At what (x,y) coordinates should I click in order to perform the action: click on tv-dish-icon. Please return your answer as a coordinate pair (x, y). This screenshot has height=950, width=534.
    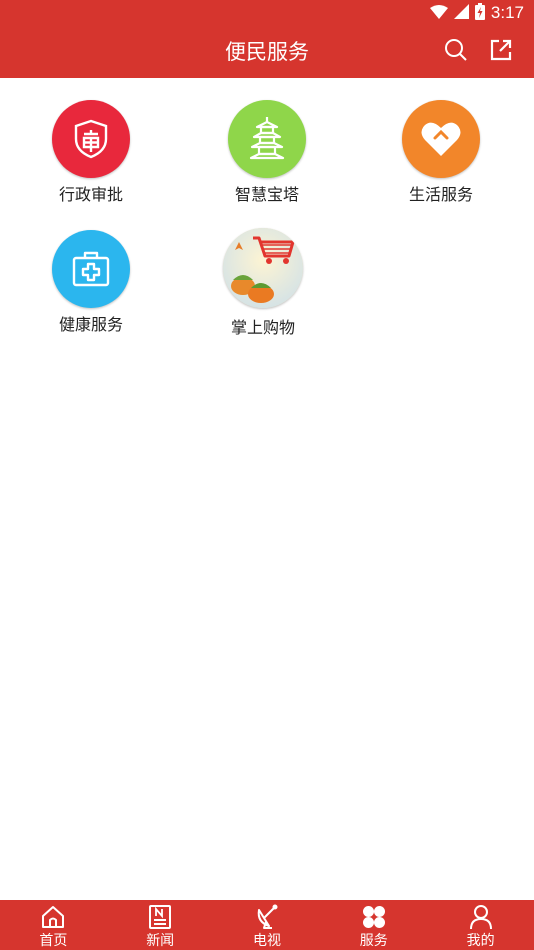
    Looking at the image, I should click on (267, 917).